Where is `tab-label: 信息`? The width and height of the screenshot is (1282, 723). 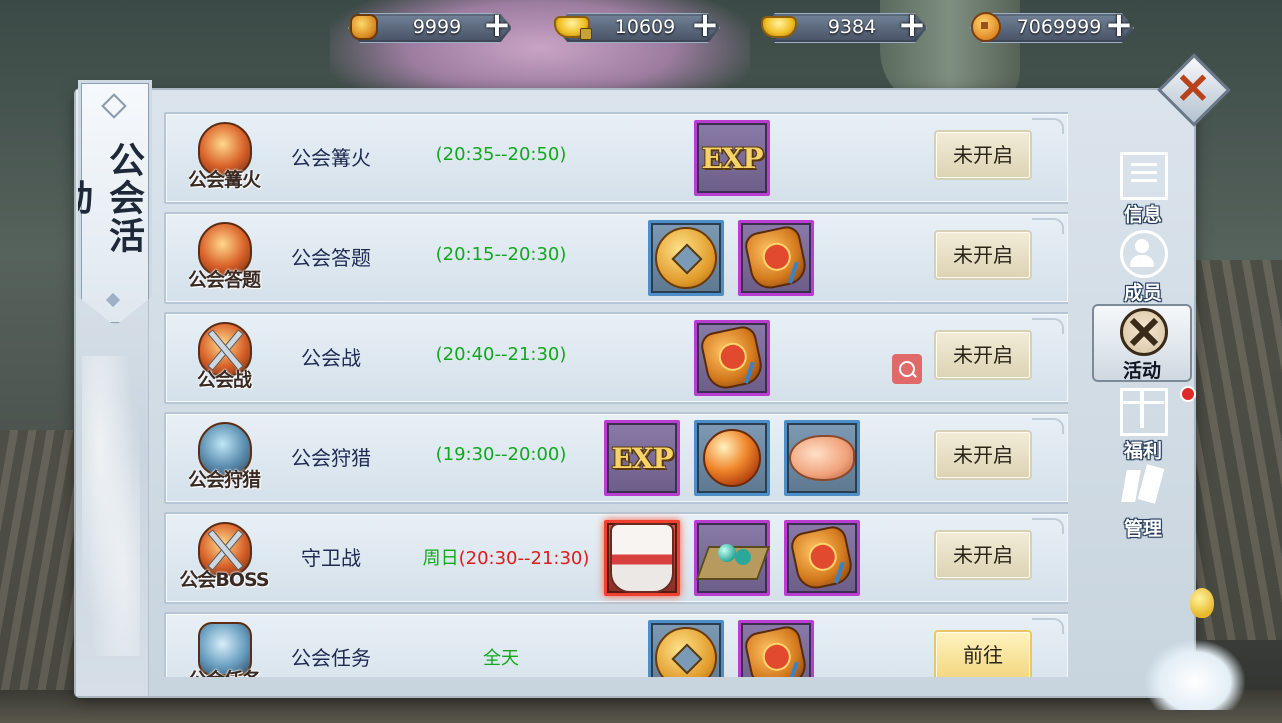 tab-label: 信息 is located at coordinates (1142, 215).